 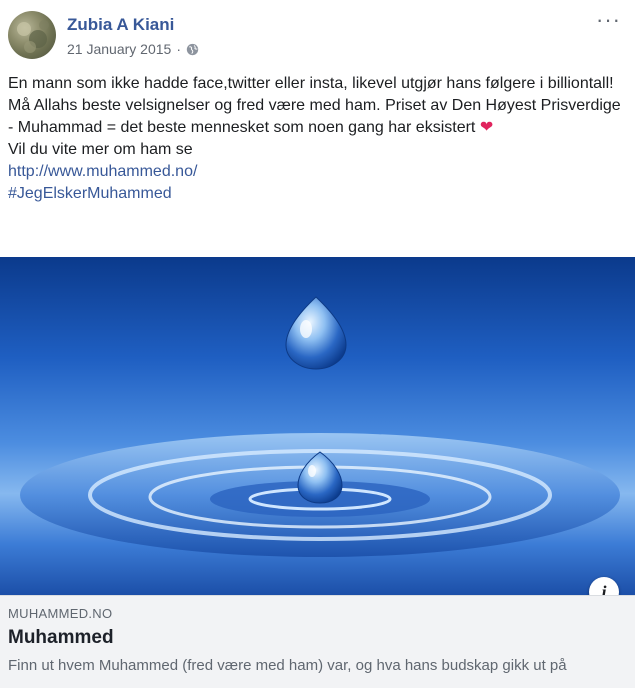 I want to click on author-name: Zubia A Kiani, so click(x=120, y=25).